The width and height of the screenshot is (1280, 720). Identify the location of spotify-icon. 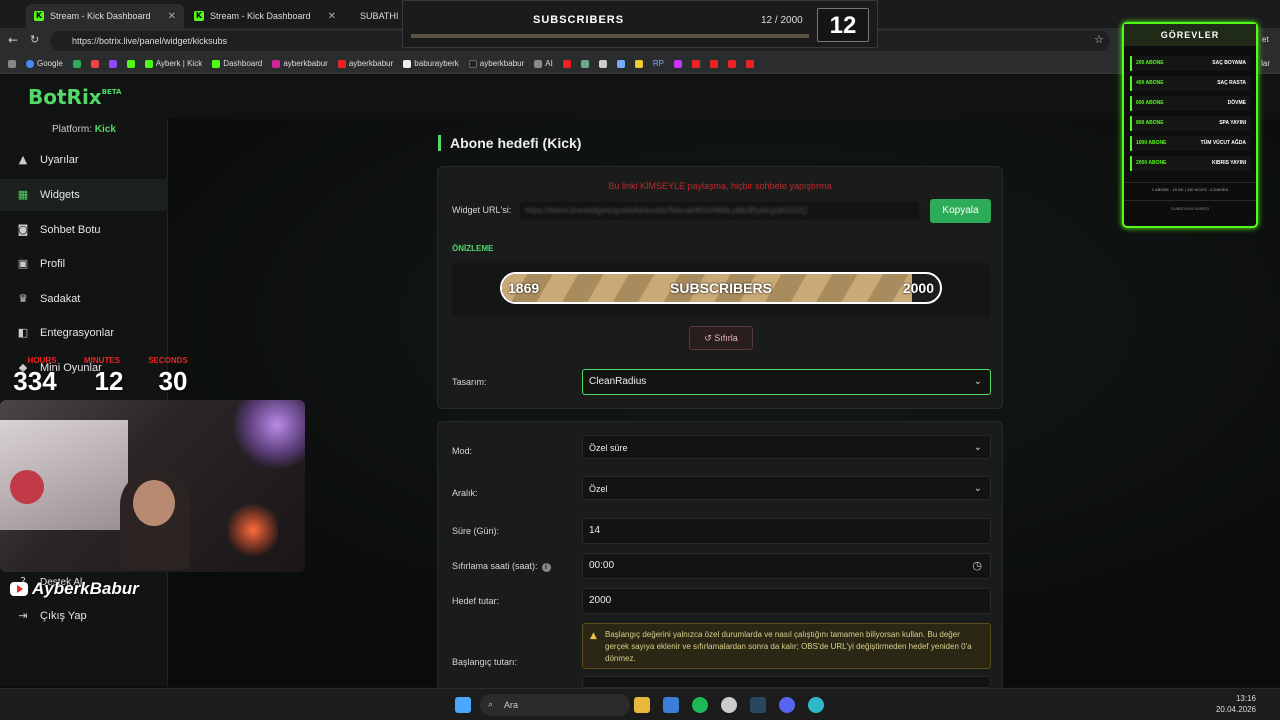
(700, 705).